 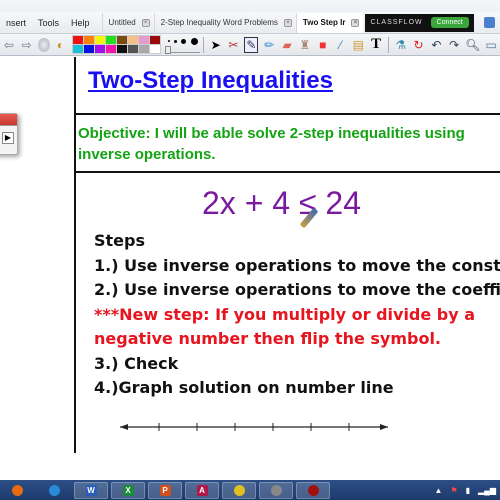 I want to click on next-arrow-icon: ▶, so click(x=8, y=138).